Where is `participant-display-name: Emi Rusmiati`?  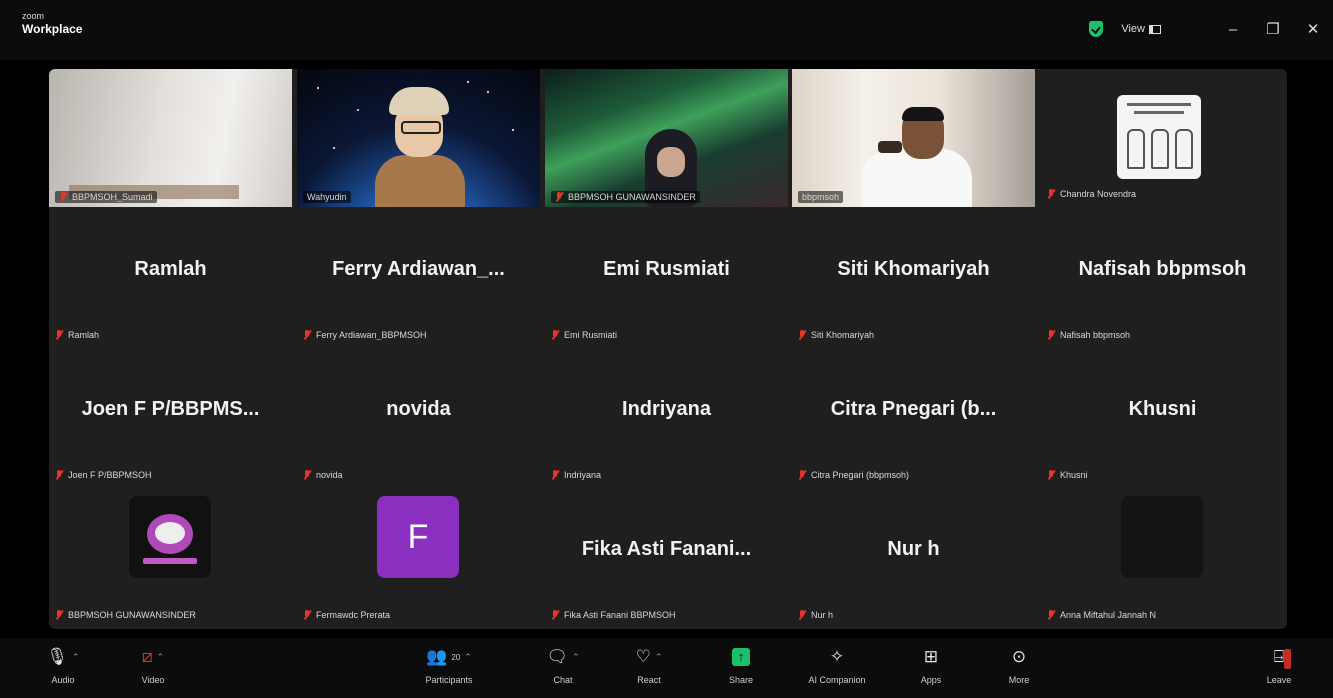
participant-display-name: Emi Rusmiati is located at coordinates (666, 269).